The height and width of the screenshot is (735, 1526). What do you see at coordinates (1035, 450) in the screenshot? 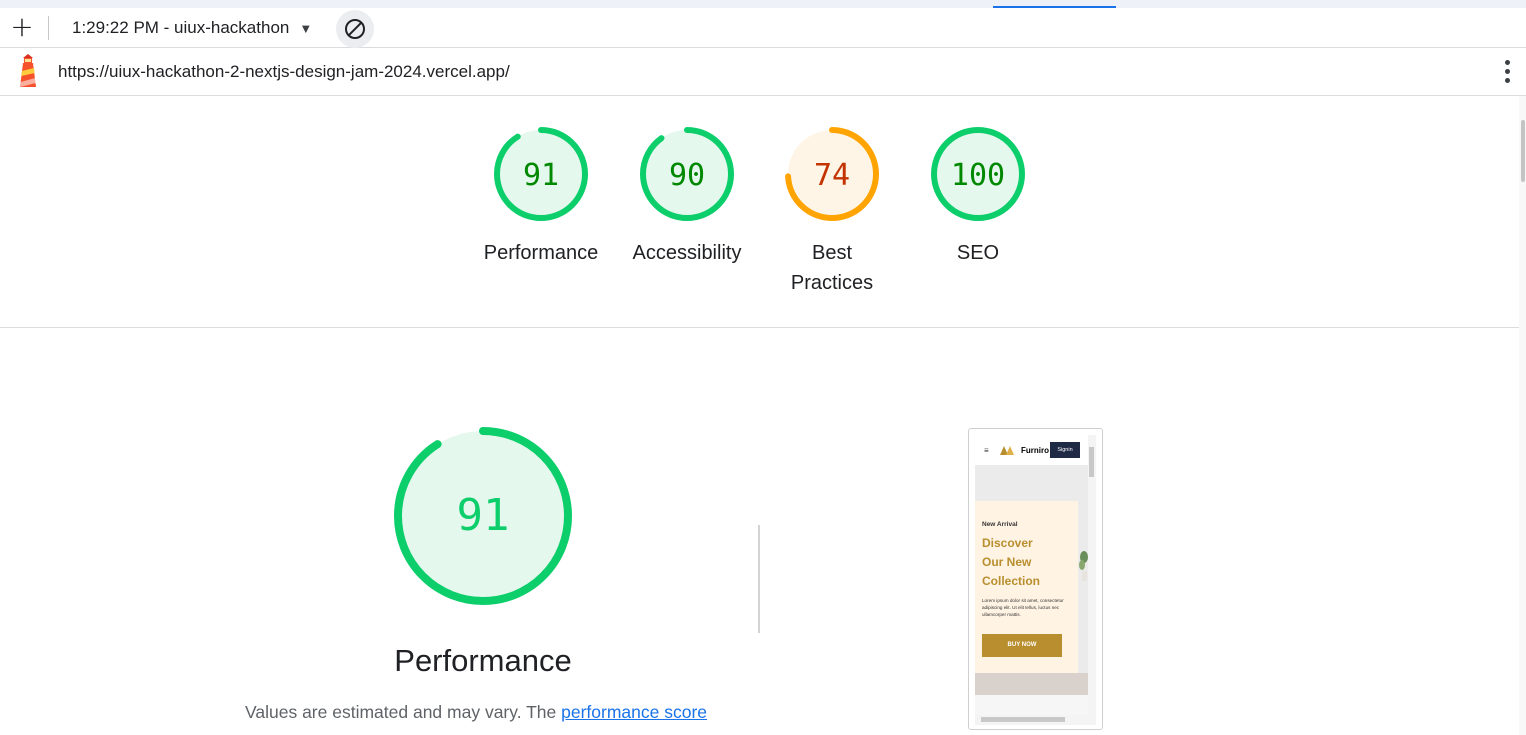
I see `site-brand: Furniro` at bounding box center [1035, 450].